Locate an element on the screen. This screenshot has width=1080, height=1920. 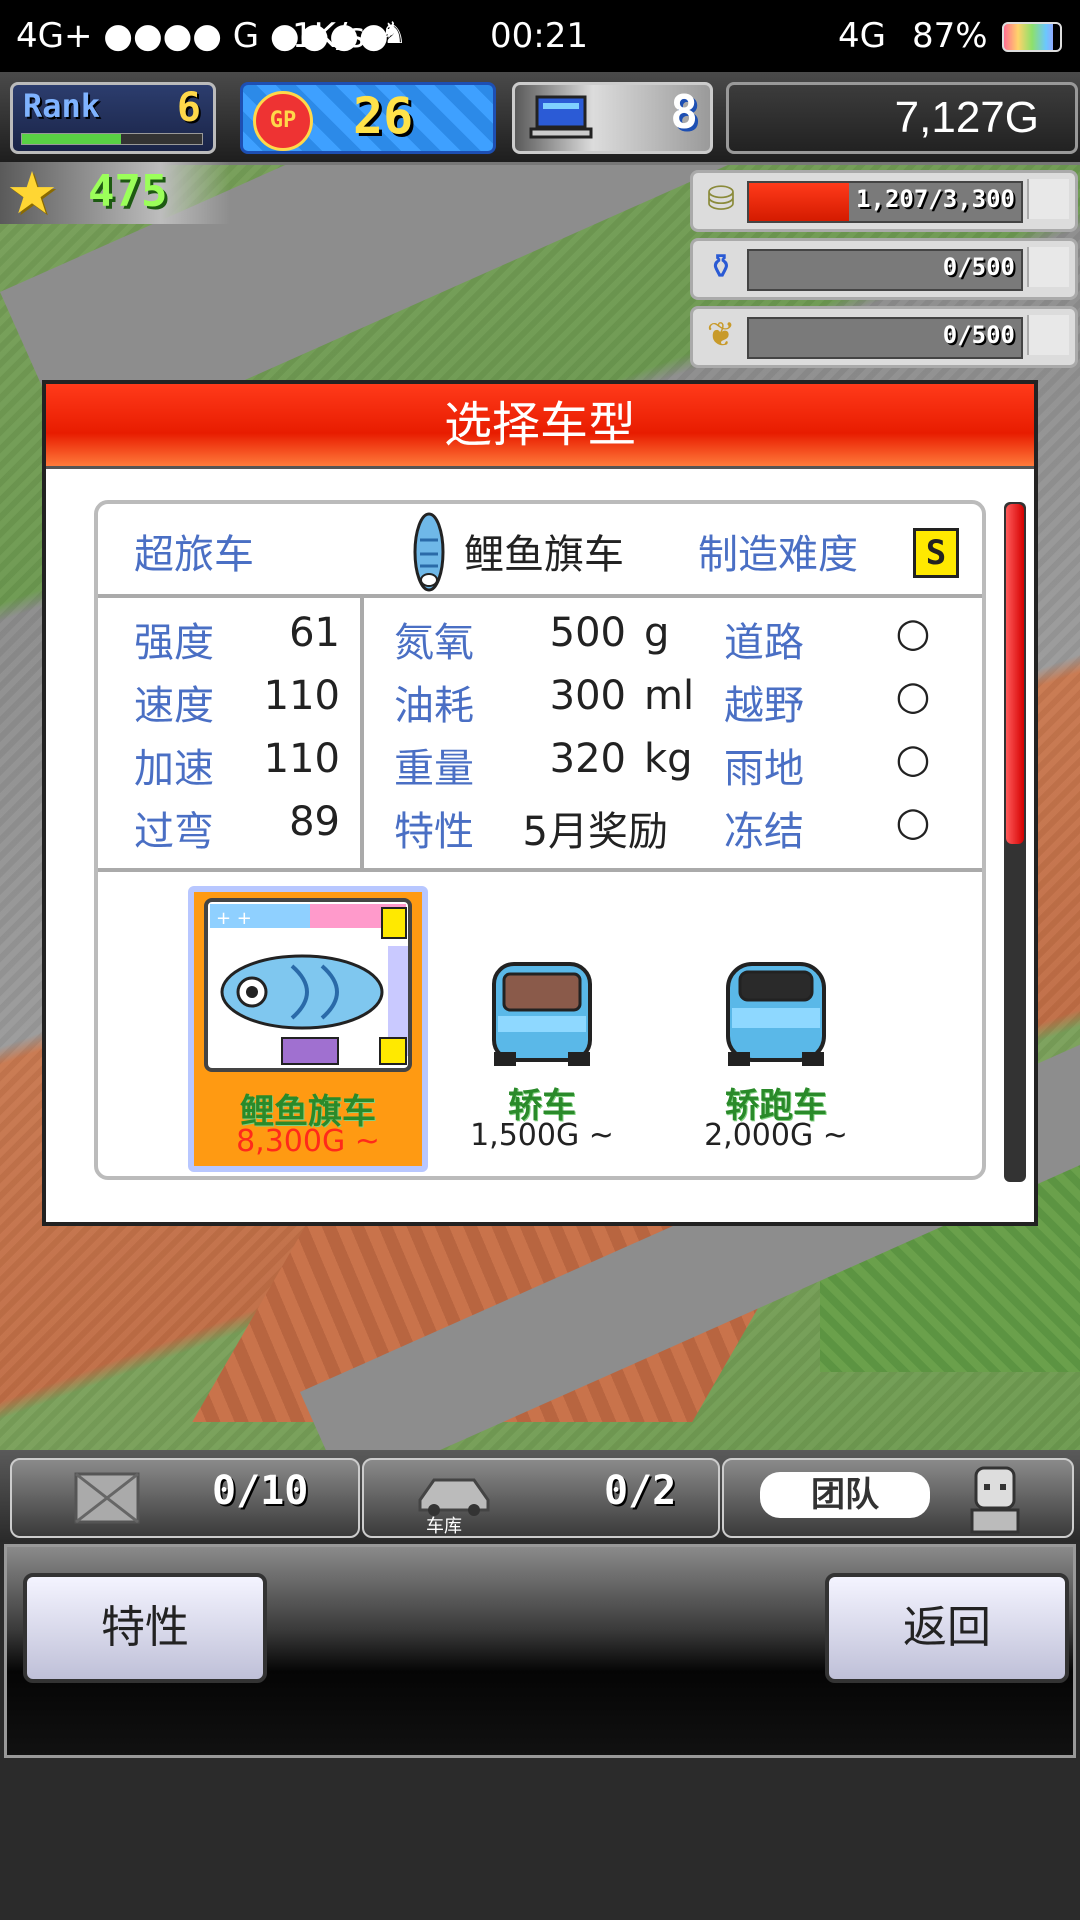
status-bar: 4G+ ●●●● G ●●●● 1K/s ♞ 00:21 4G 87% is located at coordinates (540, 36).